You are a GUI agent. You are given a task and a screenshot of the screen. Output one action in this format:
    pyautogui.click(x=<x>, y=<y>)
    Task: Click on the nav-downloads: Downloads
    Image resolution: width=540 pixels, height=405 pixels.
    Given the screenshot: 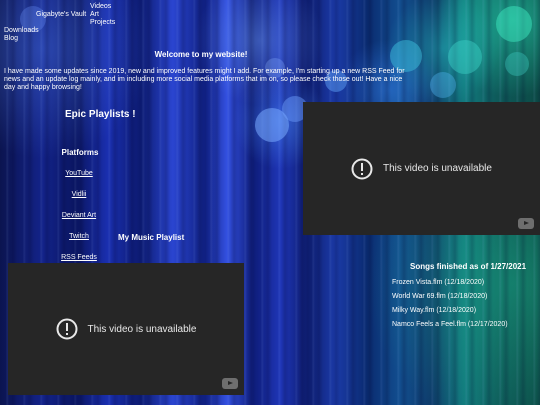 What is the action you would take?
    pyautogui.click(x=21, y=31)
    